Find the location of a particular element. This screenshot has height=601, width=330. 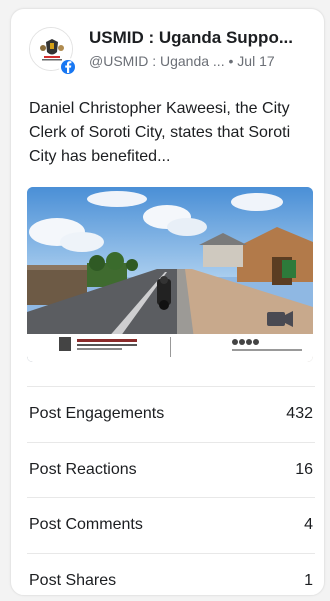

stat-label: Post Engagements is located at coordinates (97, 414).